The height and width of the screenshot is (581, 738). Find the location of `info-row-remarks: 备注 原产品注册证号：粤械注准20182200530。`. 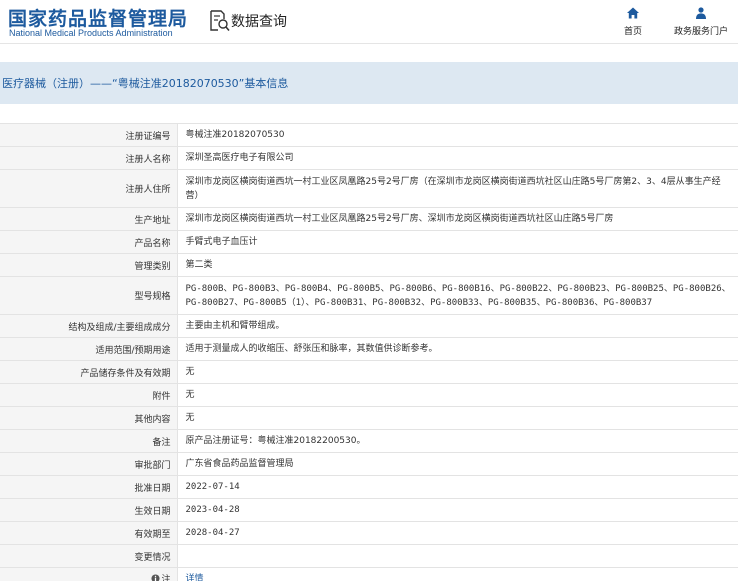

info-row-remarks: 备注 原产品注册证号：粤械注准20182200530。 is located at coordinates (369, 441).